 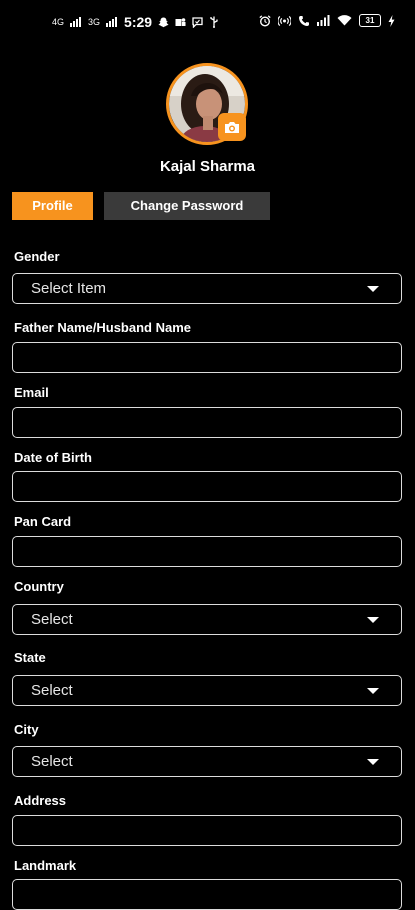 I want to click on country-select: Select, so click(x=207, y=619).